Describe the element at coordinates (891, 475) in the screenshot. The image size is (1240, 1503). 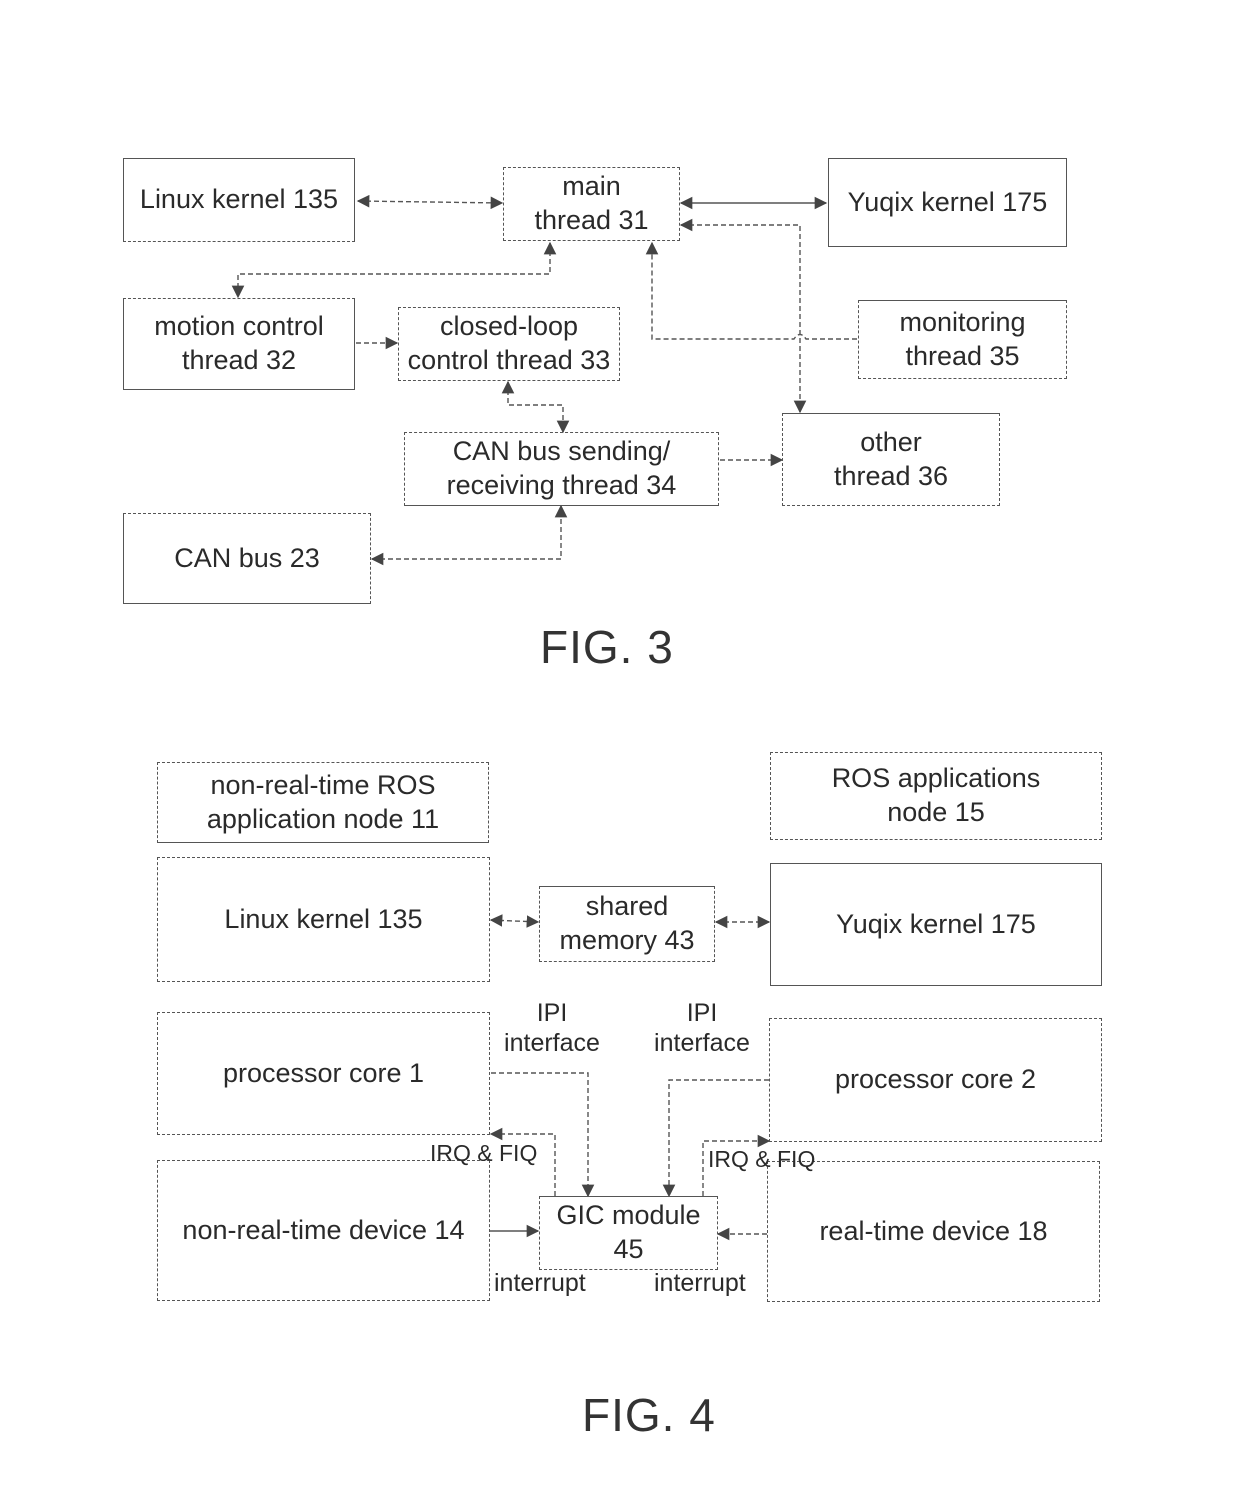
I see `node-label: thread 36` at that location.